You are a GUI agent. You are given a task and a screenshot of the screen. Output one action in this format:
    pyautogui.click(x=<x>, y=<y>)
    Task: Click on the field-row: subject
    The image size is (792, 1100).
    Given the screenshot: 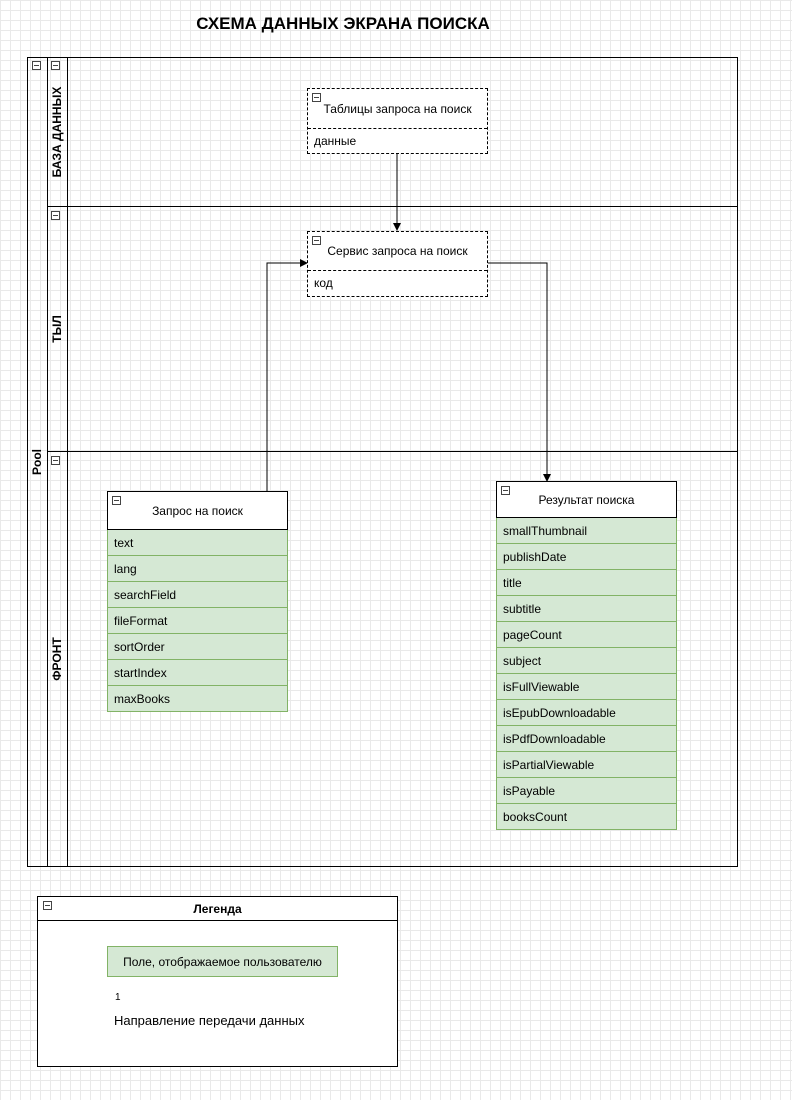 What is the action you would take?
    pyautogui.click(x=586, y=661)
    